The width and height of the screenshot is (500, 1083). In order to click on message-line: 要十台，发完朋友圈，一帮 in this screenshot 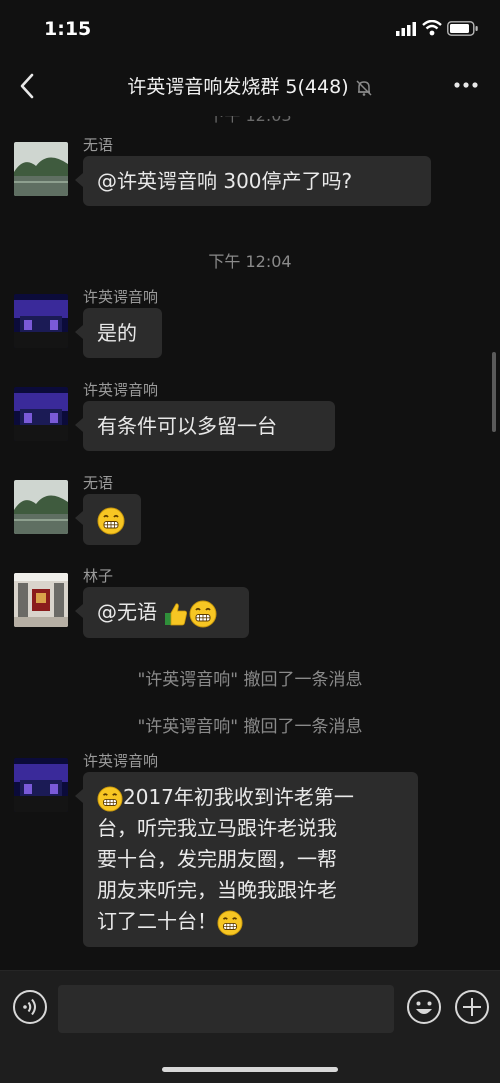, I will do `click(217, 859)`.